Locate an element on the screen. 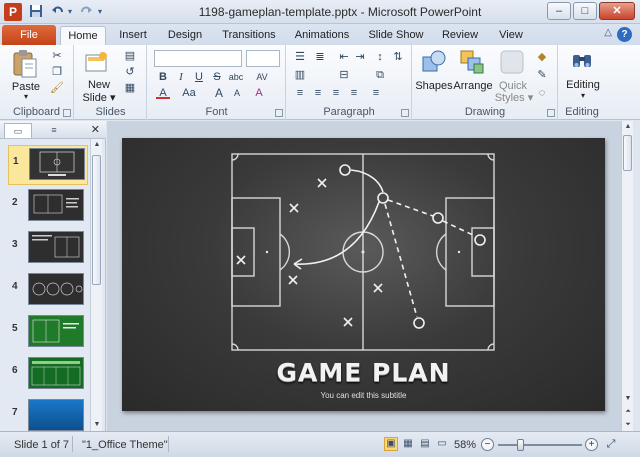 This screenshot has width=640, height=457. zoom-in-button: + is located at coordinates (591, 444).